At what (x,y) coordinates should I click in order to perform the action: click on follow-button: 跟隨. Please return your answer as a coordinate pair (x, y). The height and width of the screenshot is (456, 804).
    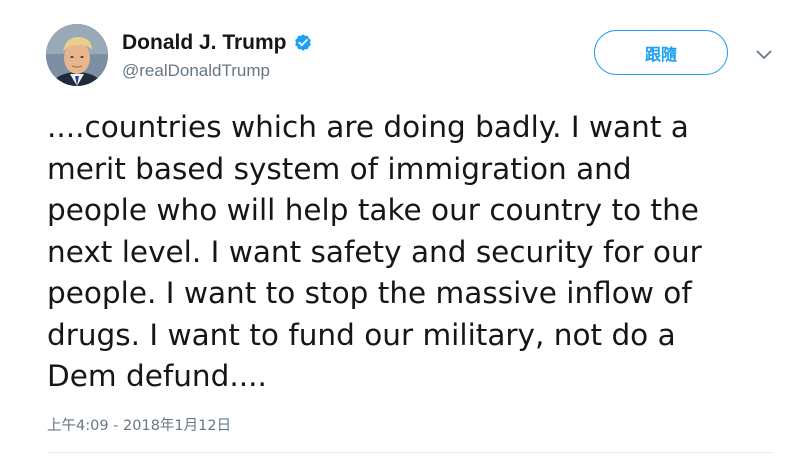
    Looking at the image, I should click on (661, 52).